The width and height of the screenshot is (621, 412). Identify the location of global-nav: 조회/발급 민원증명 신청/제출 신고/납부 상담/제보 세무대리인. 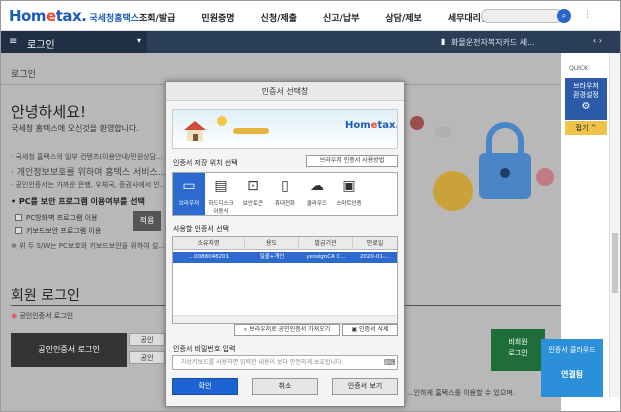
(327, 17).